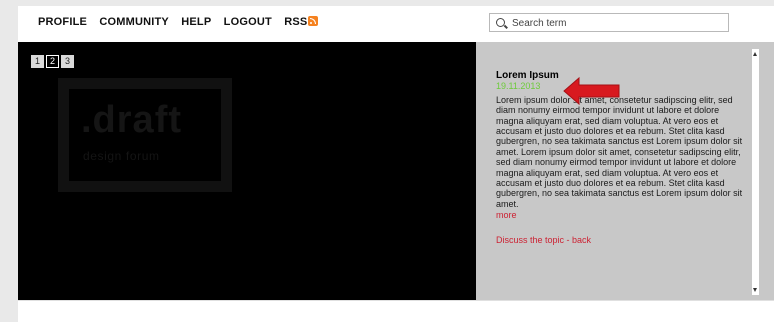  I want to click on page-footer, so click(396, 311).